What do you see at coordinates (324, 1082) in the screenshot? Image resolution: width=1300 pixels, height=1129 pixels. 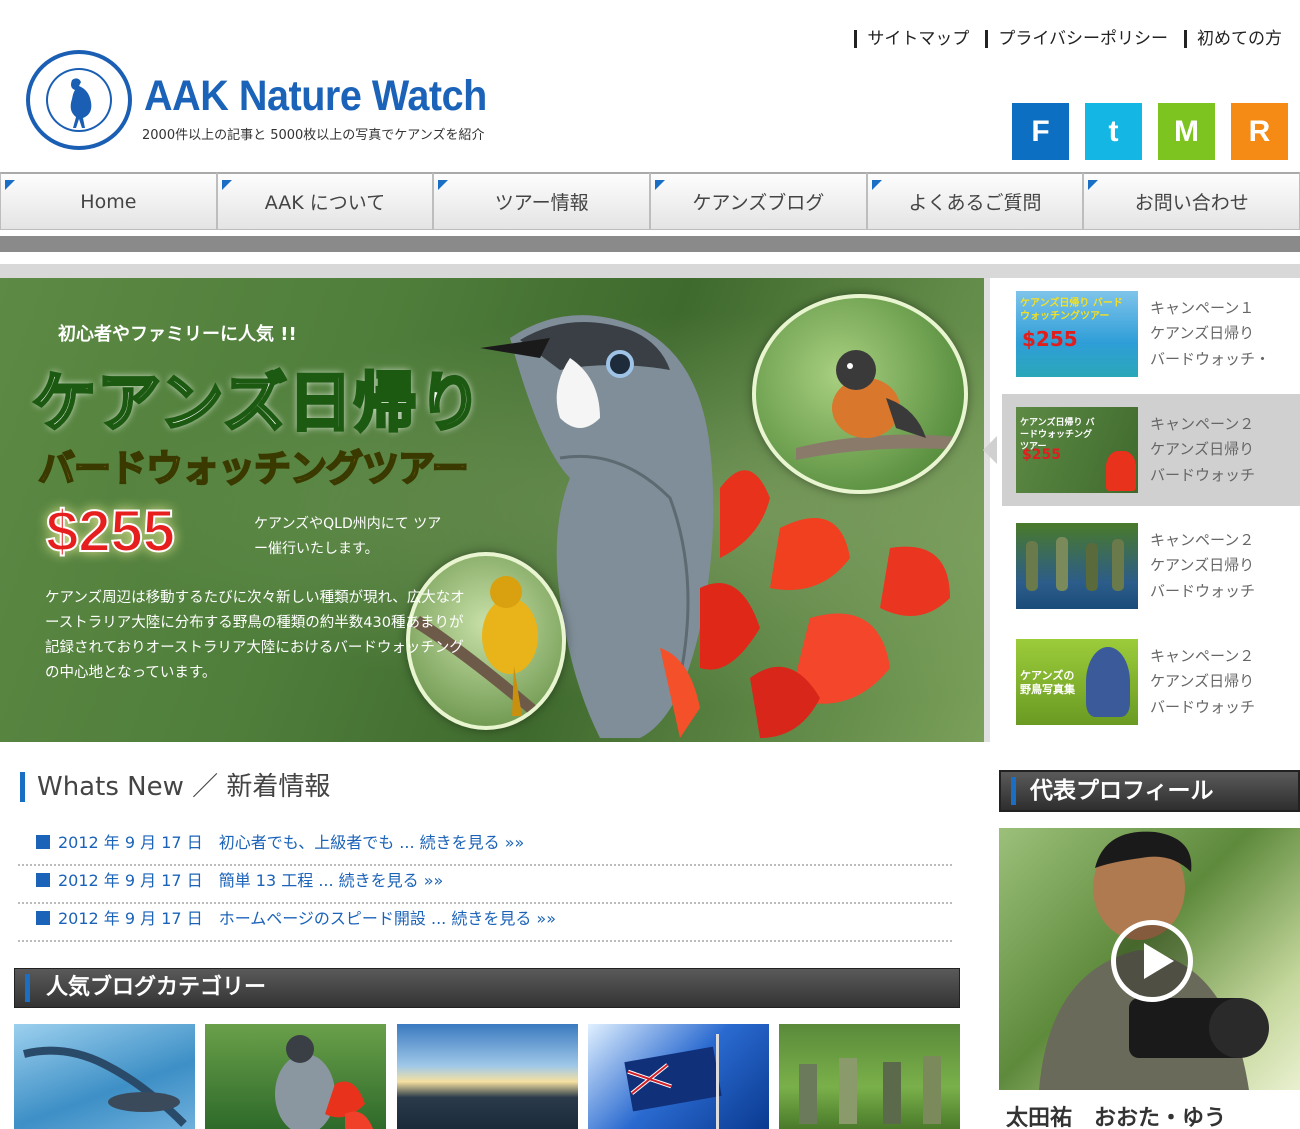 I see `honeyeater-thumb-image` at bounding box center [324, 1082].